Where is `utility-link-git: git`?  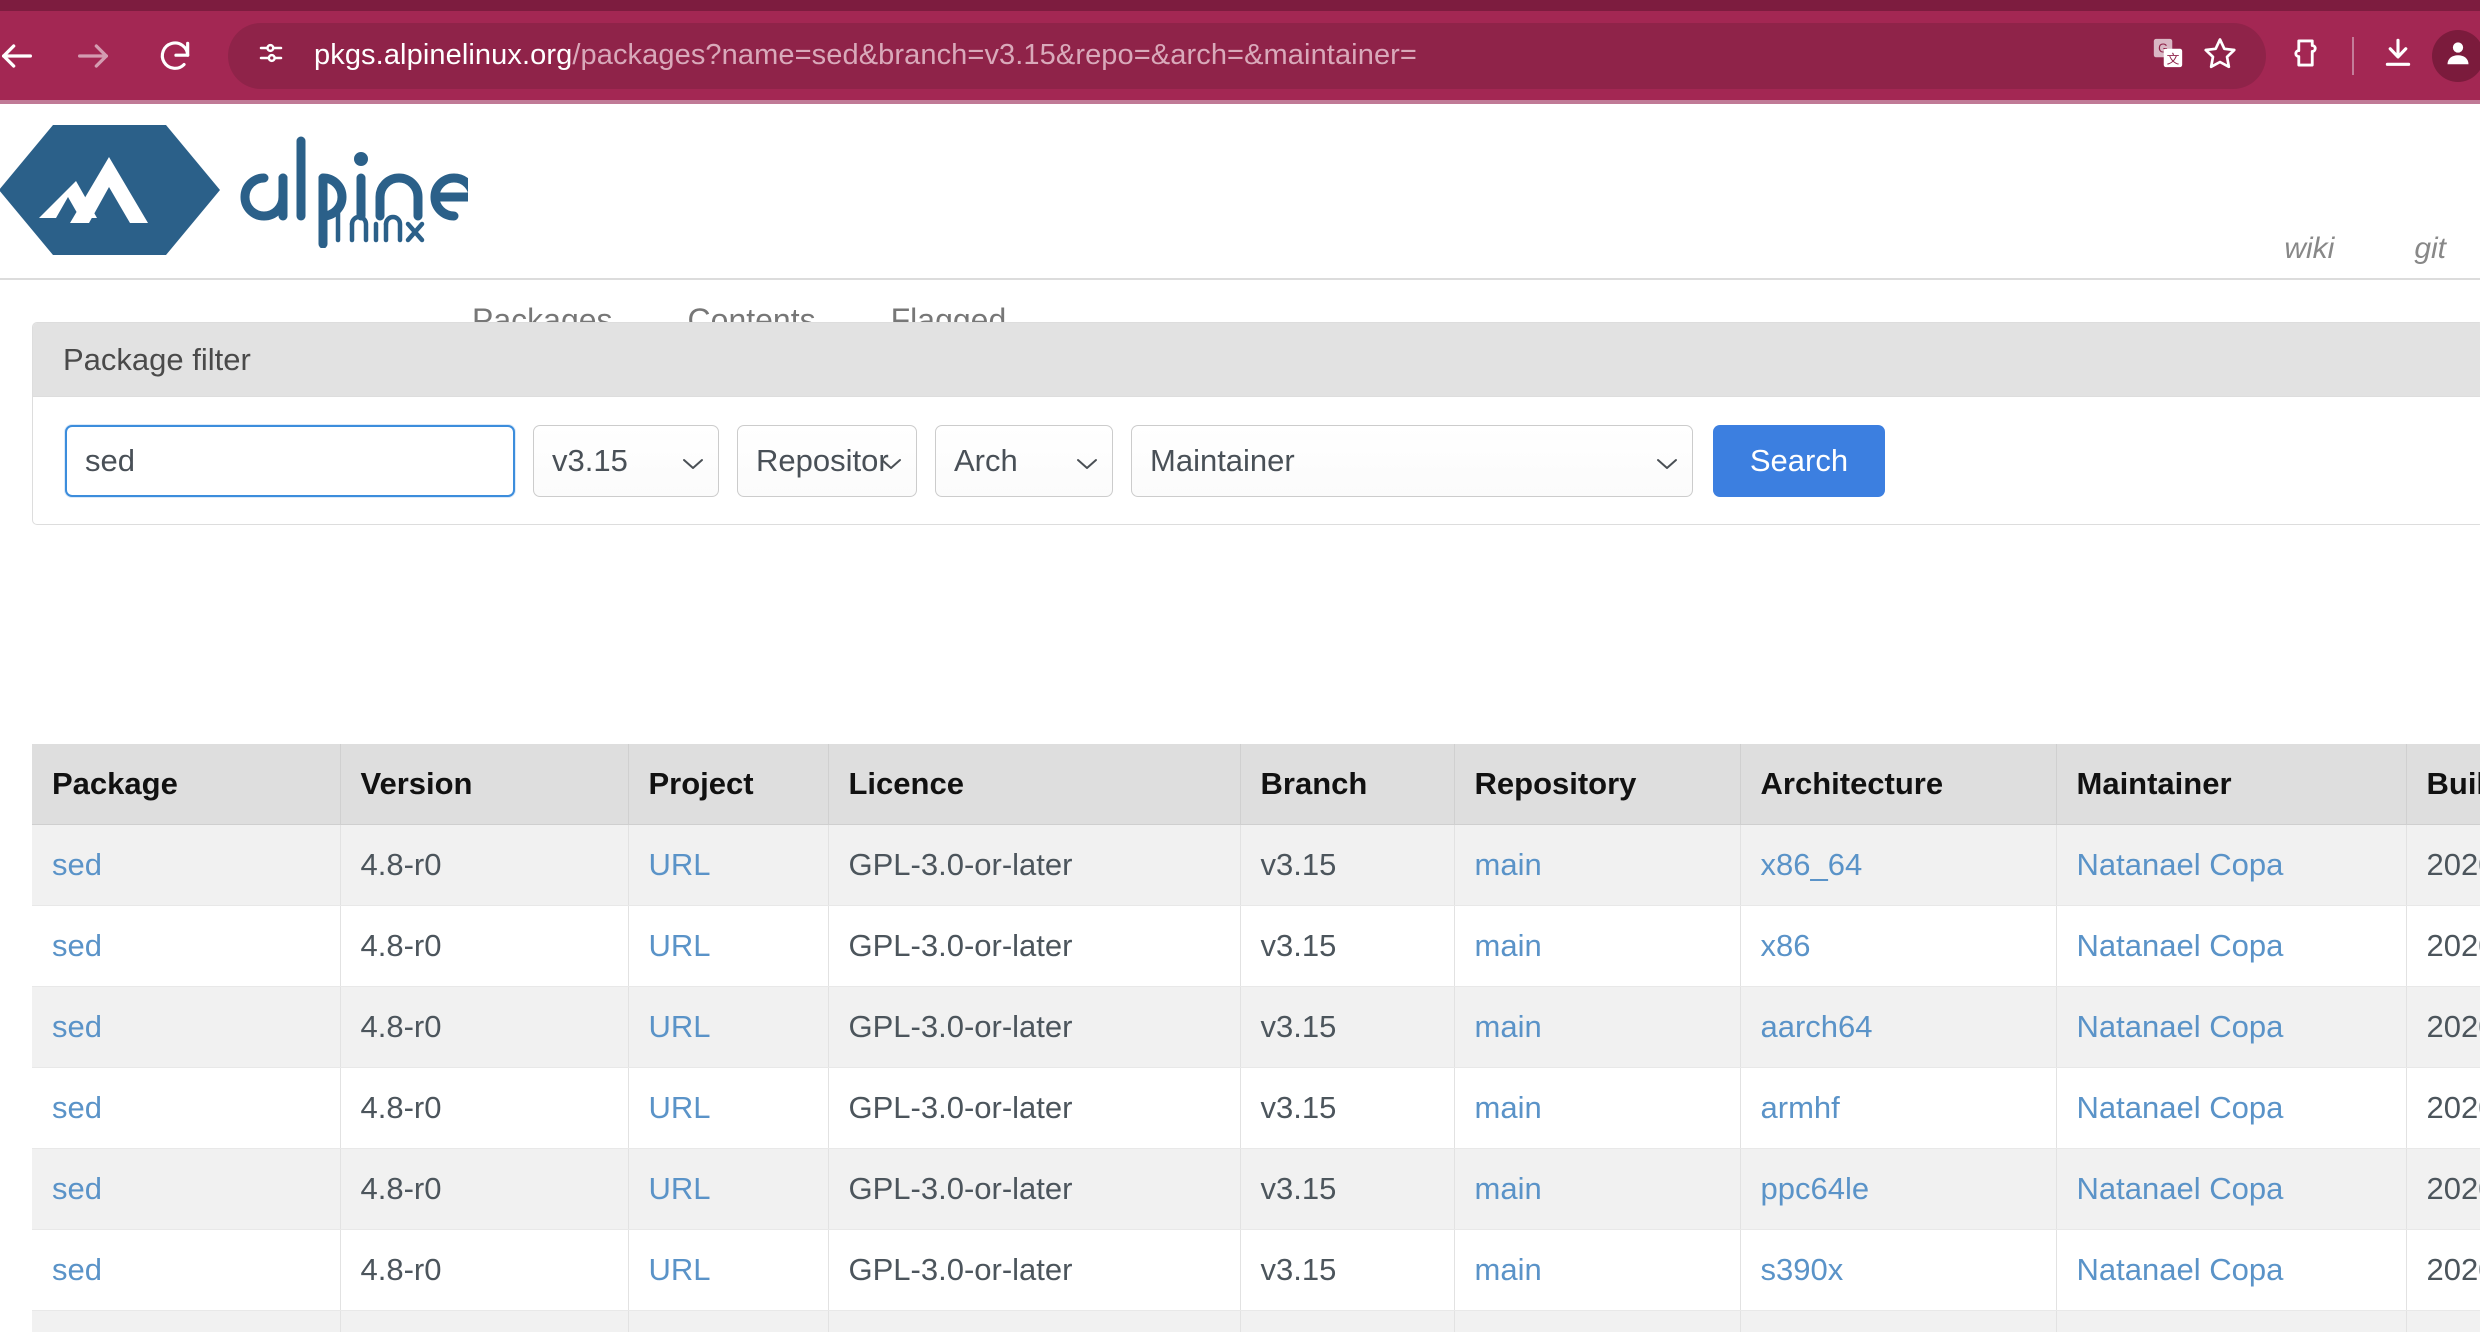 utility-link-git: git is located at coordinates (2430, 249).